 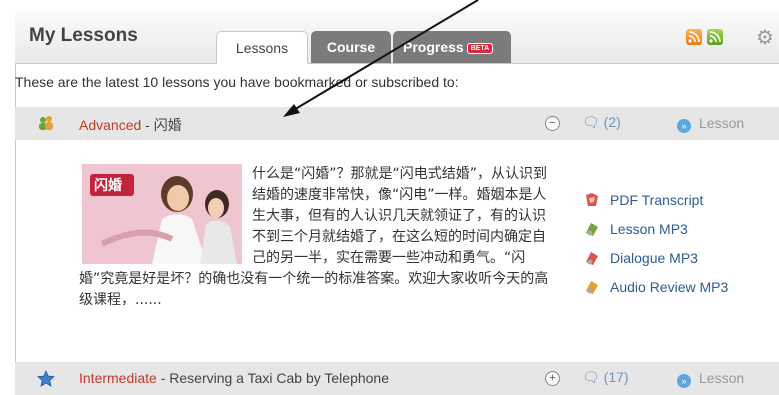 I want to click on annotation-arrow-icon, so click(x=381, y=58).